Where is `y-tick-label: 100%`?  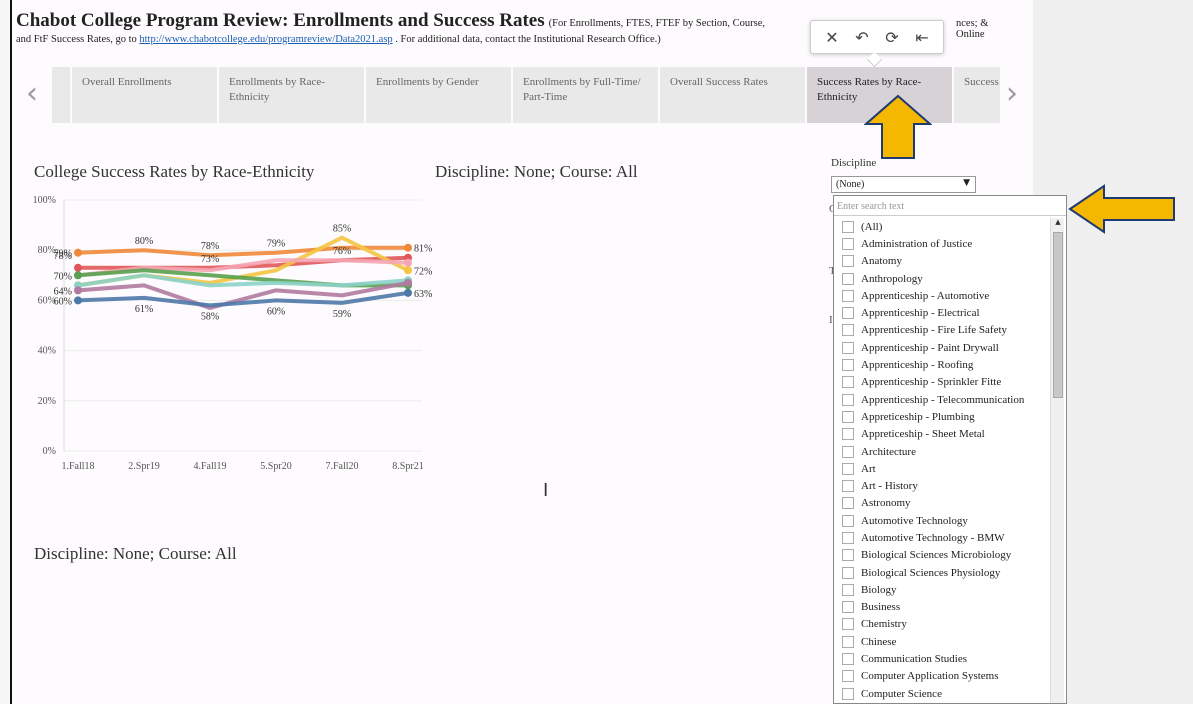
y-tick-label: 100% is located at coordinates (44, 200).